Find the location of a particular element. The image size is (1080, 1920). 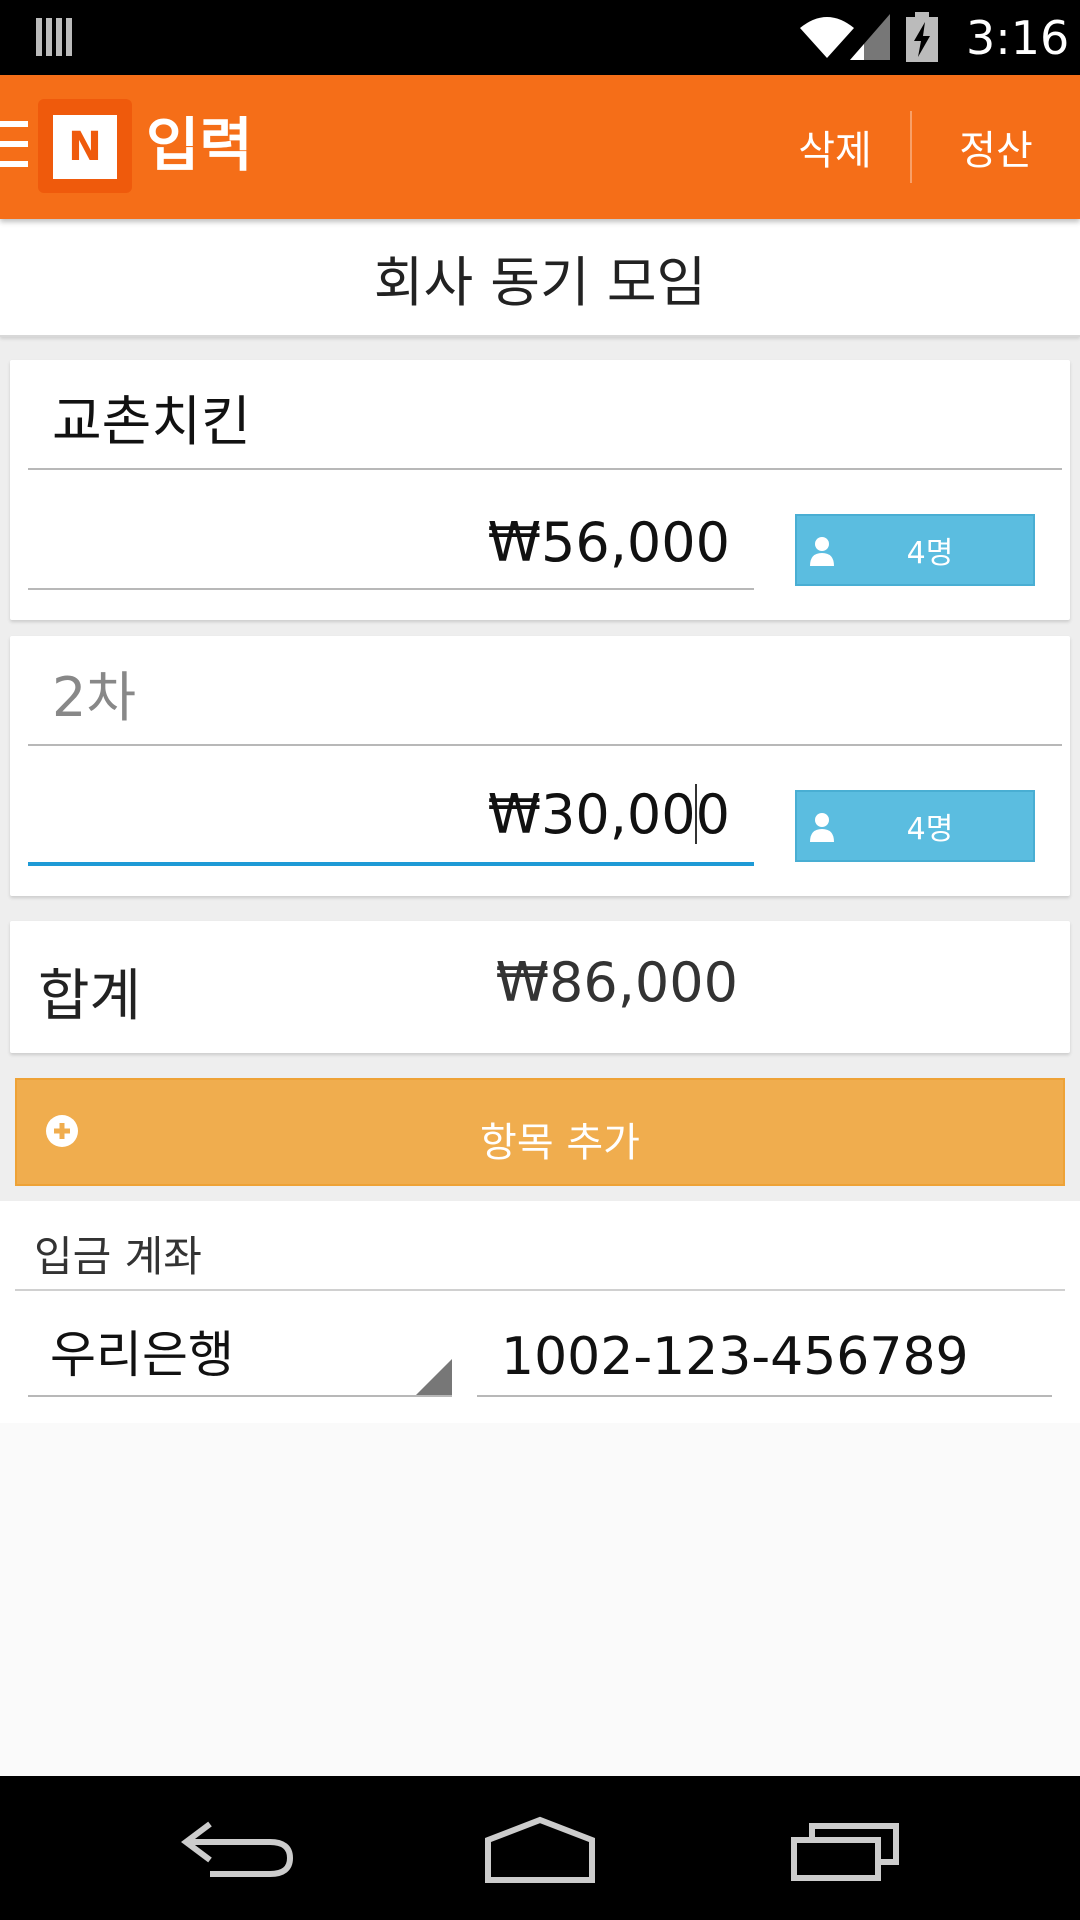

navigation-bar is located at coordinates (540, 1848).